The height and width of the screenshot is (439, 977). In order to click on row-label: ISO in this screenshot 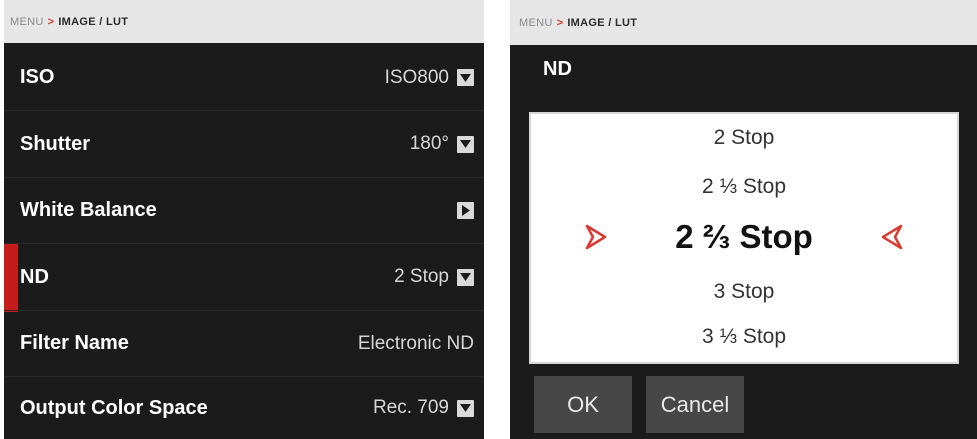, I will do `click(37, 77)`.